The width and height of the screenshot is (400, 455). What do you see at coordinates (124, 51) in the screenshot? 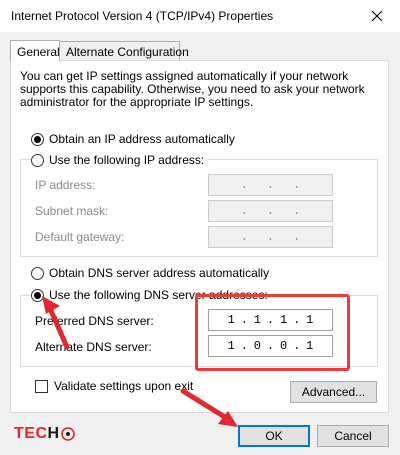
I see `tab-alternate-configuration: Alternate Configuration` at bounding box center [124, 51].